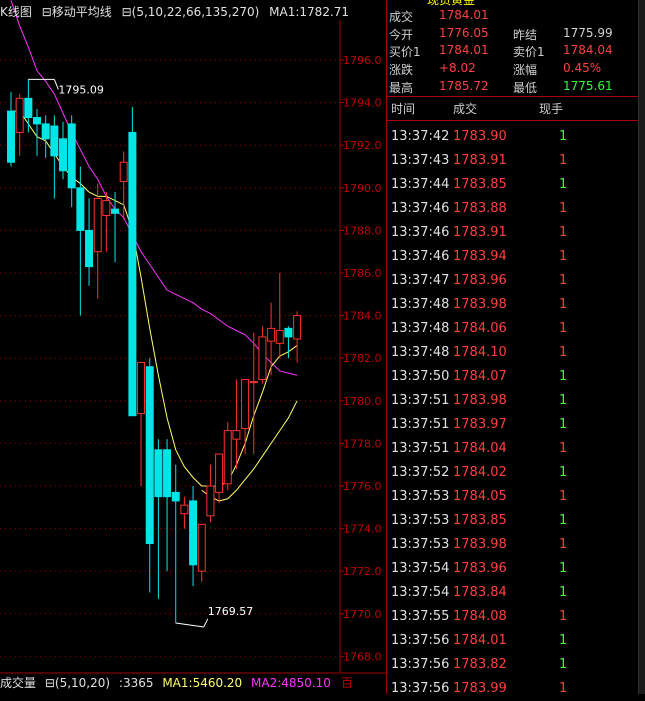 The width and height of the screenshot is (645, 701). What do you see at coordinates (401, 70) in the screenshot?
I see `quote-label: 涨跌` at bounding box center [401, 70].